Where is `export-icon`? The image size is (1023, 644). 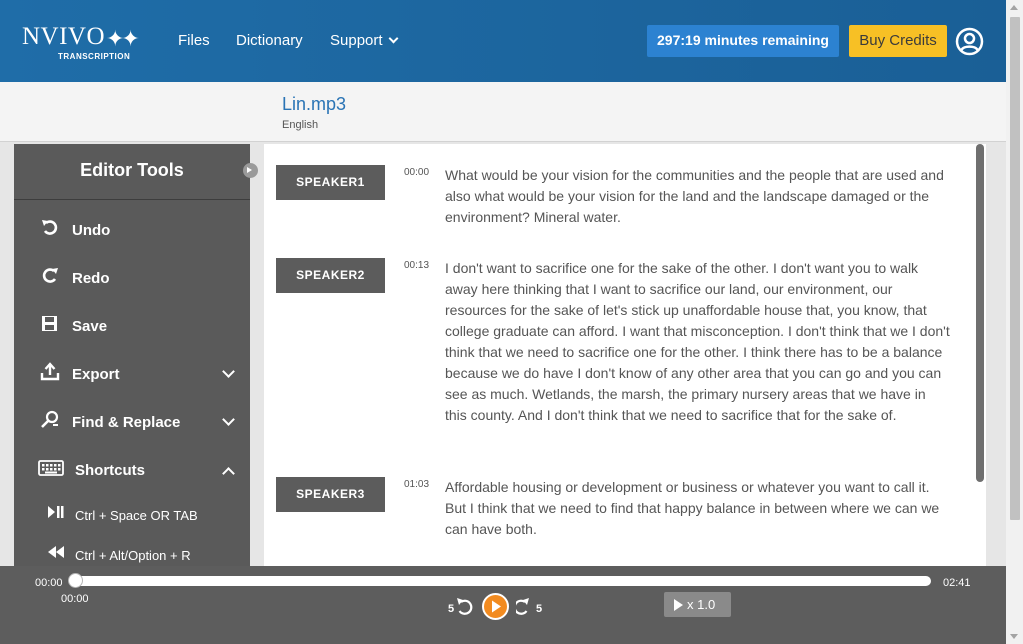
export-icon is located at coordinates (50, 371).